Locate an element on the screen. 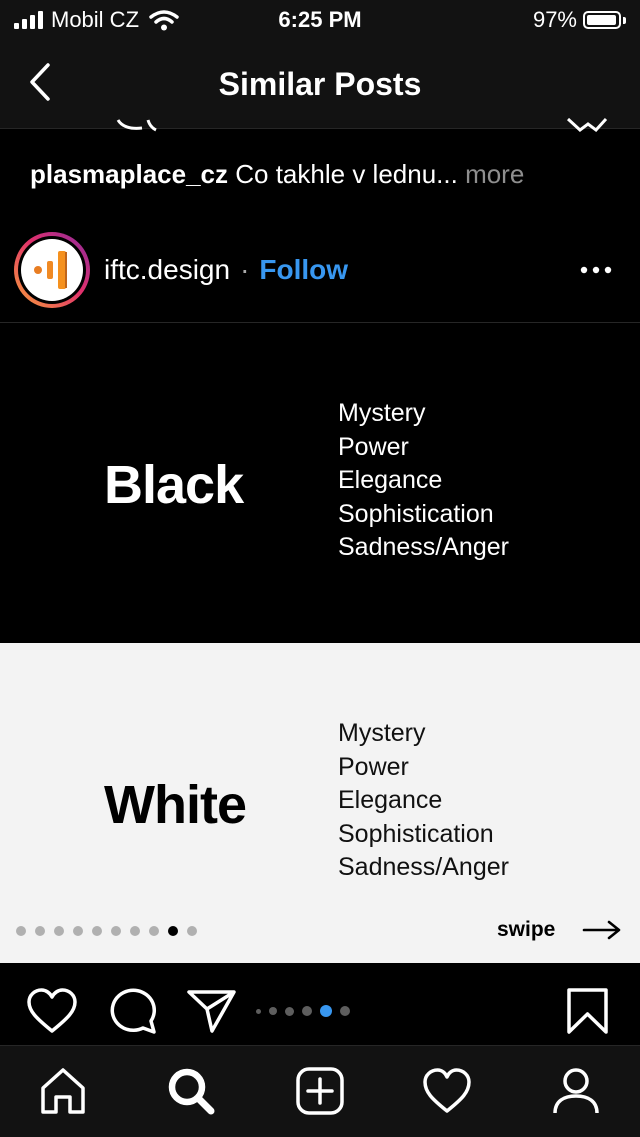 The height and width of the screenshot is (1137, 640). tab-bar is located at coordinates (320, 1091).